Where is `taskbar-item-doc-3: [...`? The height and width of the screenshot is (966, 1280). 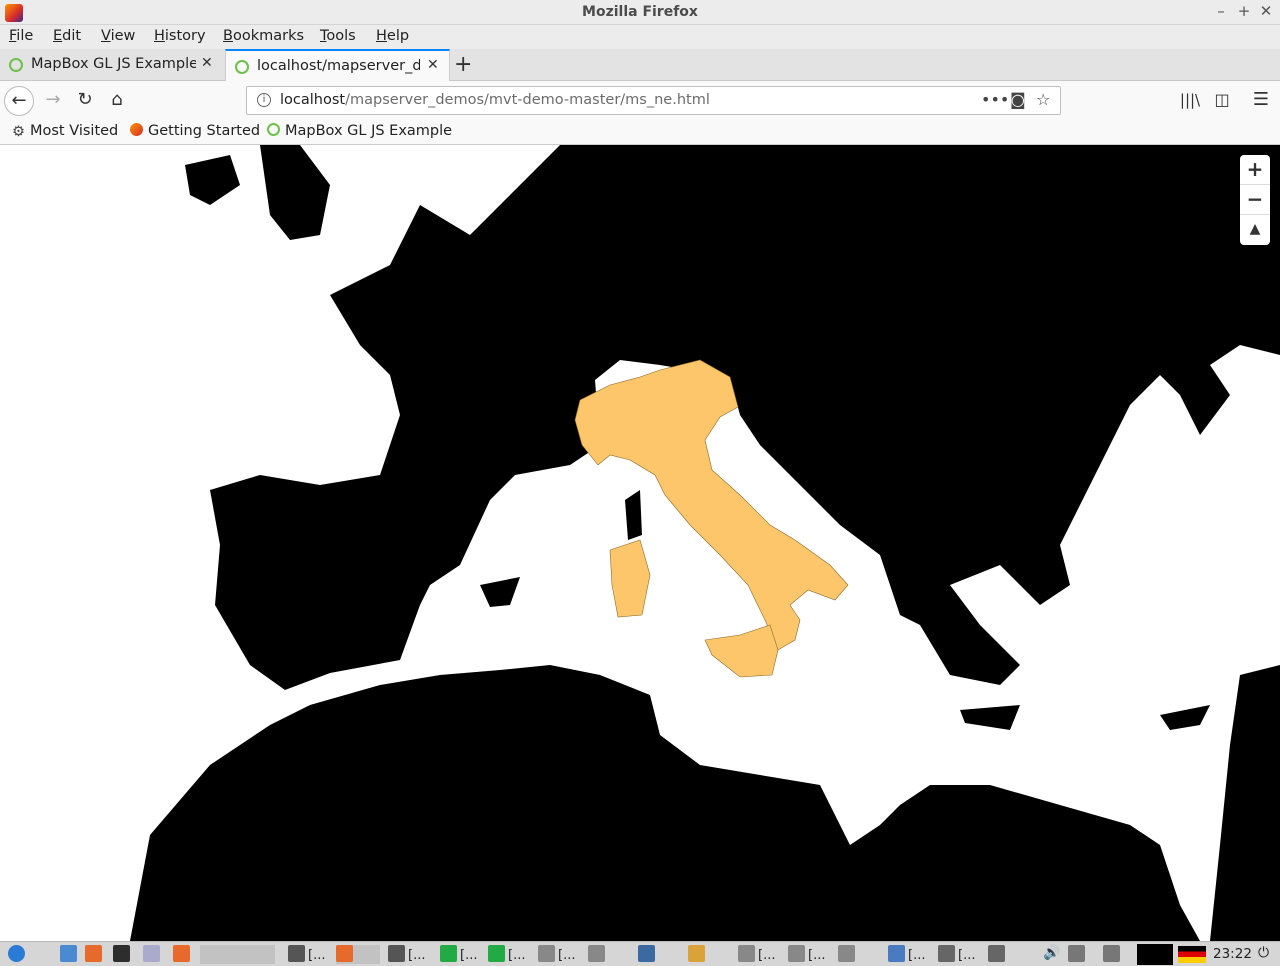 taskbar-item-doc-3: [... is located at coordinates (756, 954).